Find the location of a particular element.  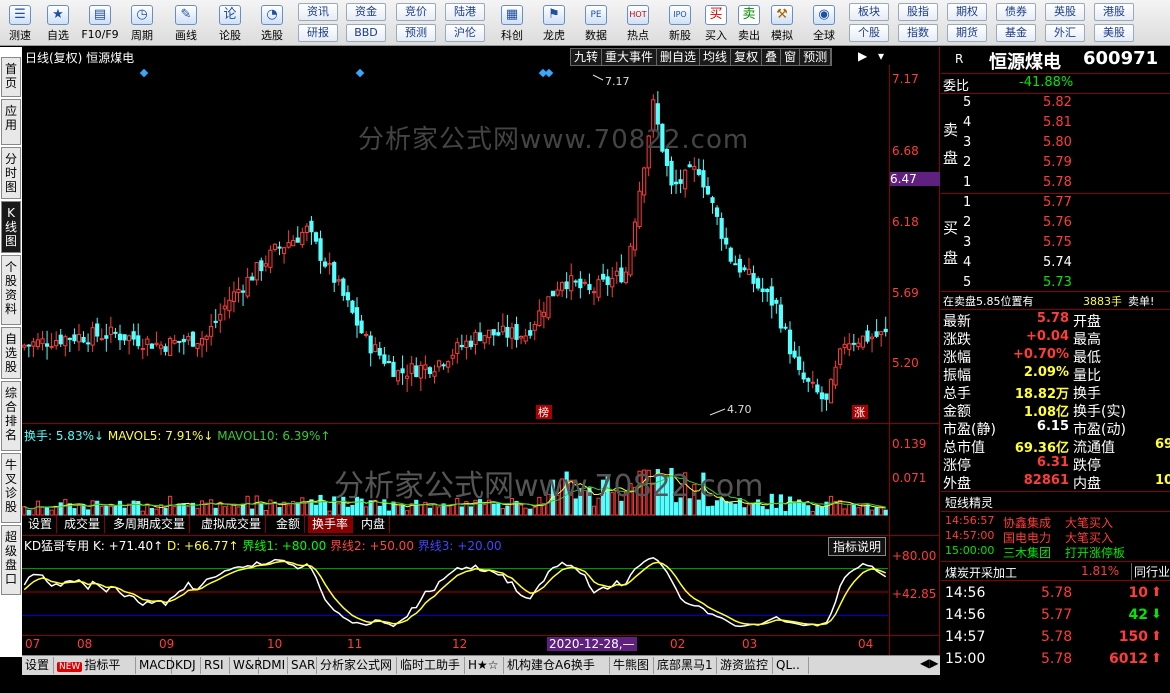

kline-tool-4: 复权 is located at coordinates (747, 57).